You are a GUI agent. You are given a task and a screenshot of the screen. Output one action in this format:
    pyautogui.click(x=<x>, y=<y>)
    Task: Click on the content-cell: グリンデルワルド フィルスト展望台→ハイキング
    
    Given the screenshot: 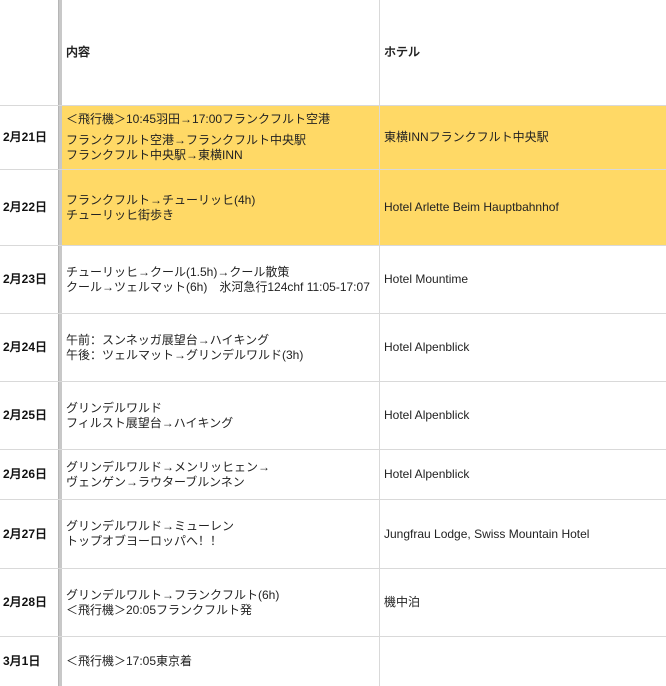 What is the action you would take?
    pyautogui.click(x=221, y=415)
    